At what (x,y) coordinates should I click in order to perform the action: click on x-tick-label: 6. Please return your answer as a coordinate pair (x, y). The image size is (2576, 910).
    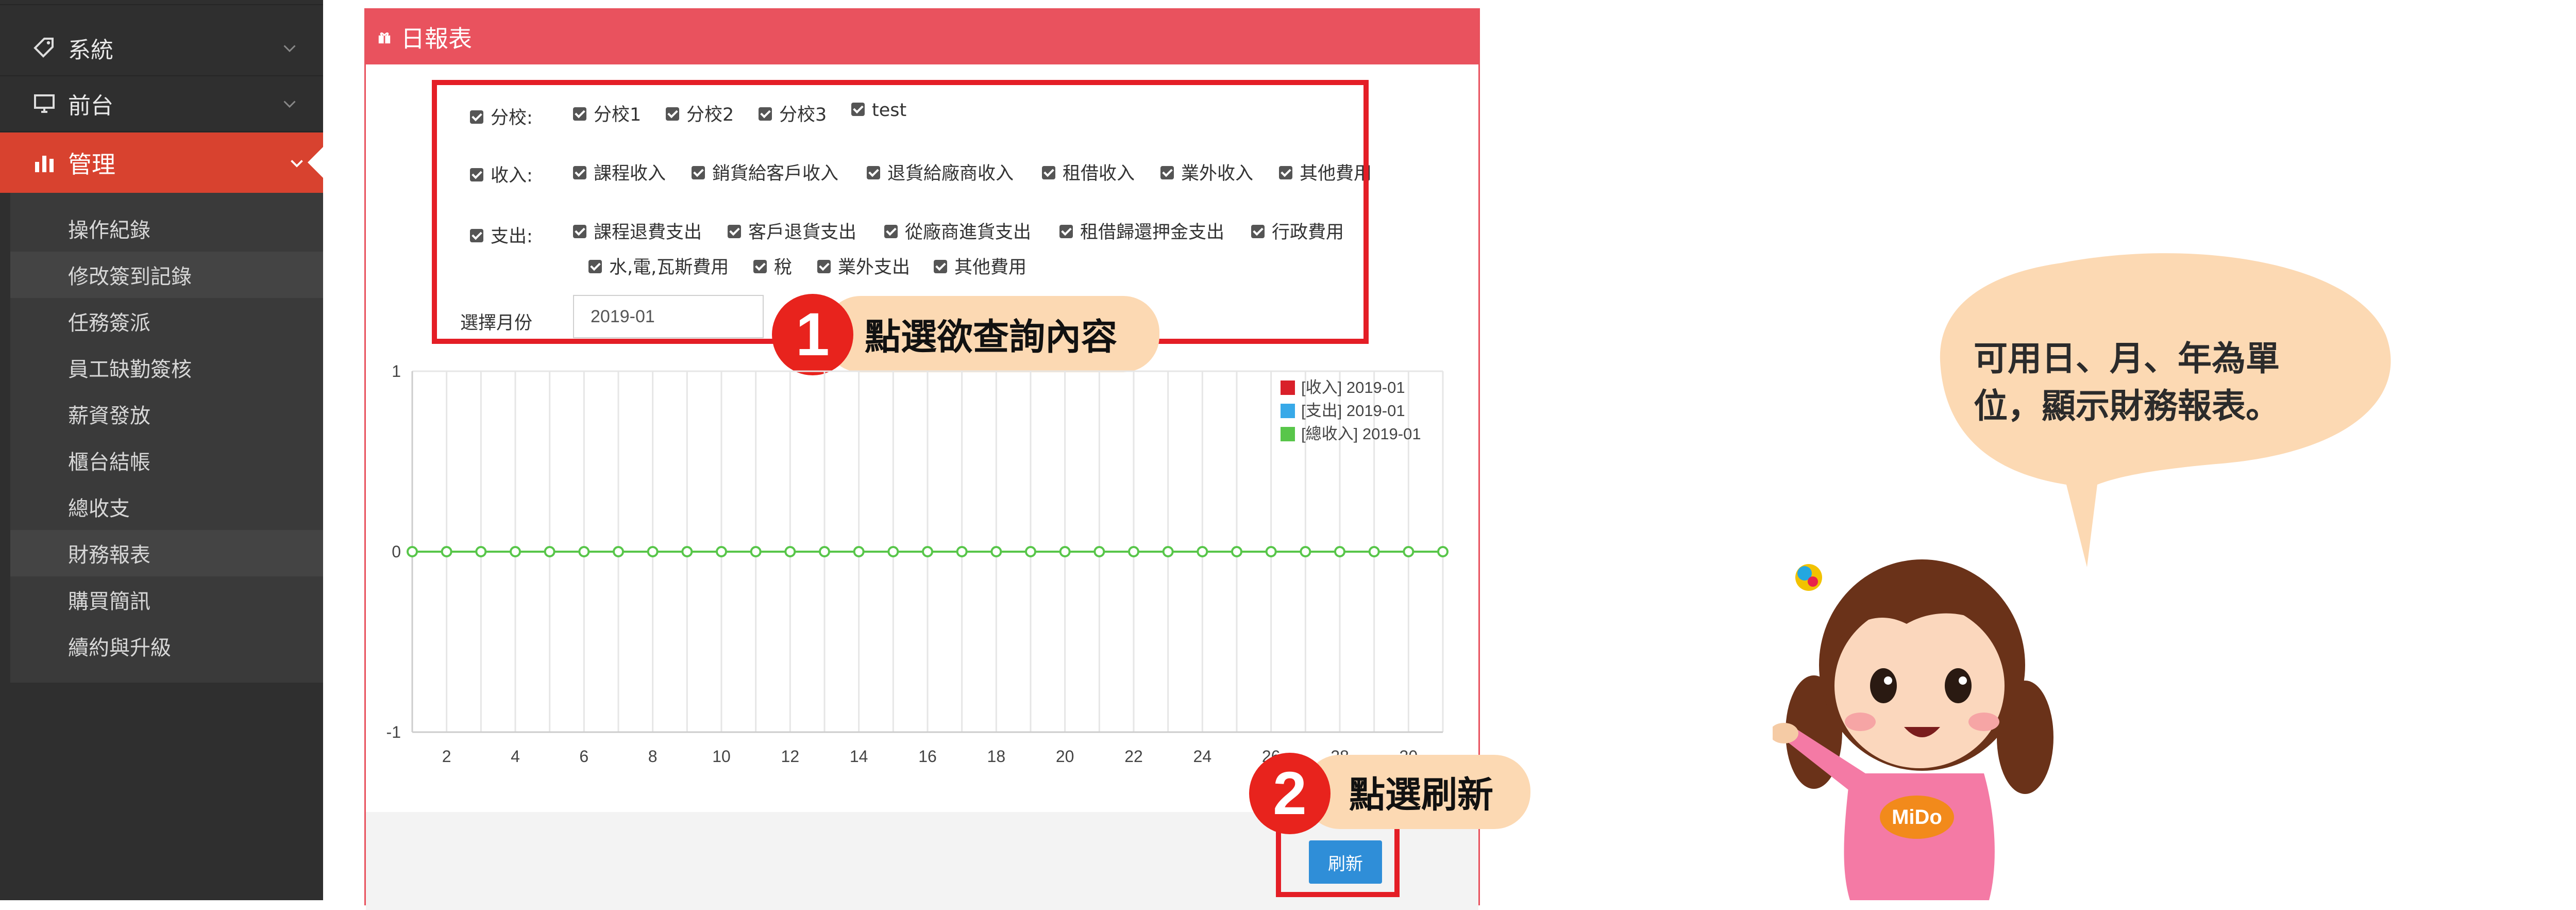
    Looking at the image, I should click on (583, 756).